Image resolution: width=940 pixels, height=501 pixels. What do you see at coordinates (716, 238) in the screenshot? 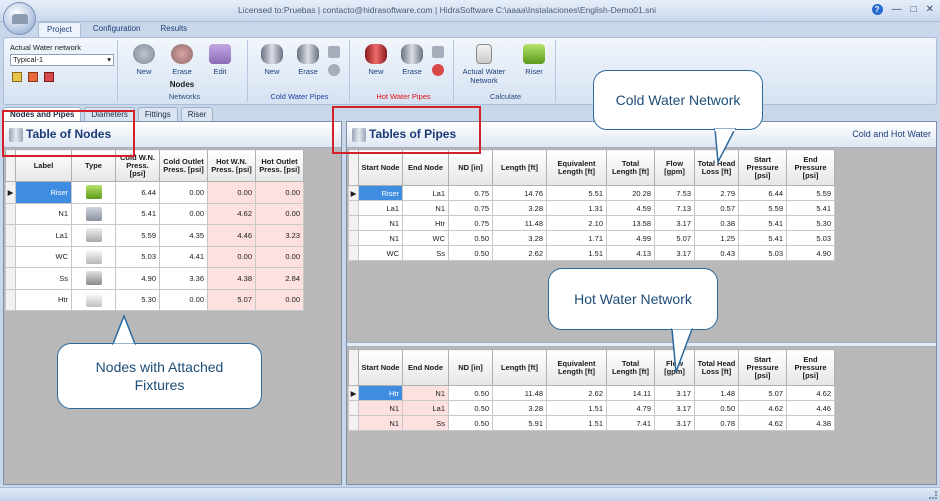
I see `pipe-cell: 1.25` at bounding box center [716, 238].